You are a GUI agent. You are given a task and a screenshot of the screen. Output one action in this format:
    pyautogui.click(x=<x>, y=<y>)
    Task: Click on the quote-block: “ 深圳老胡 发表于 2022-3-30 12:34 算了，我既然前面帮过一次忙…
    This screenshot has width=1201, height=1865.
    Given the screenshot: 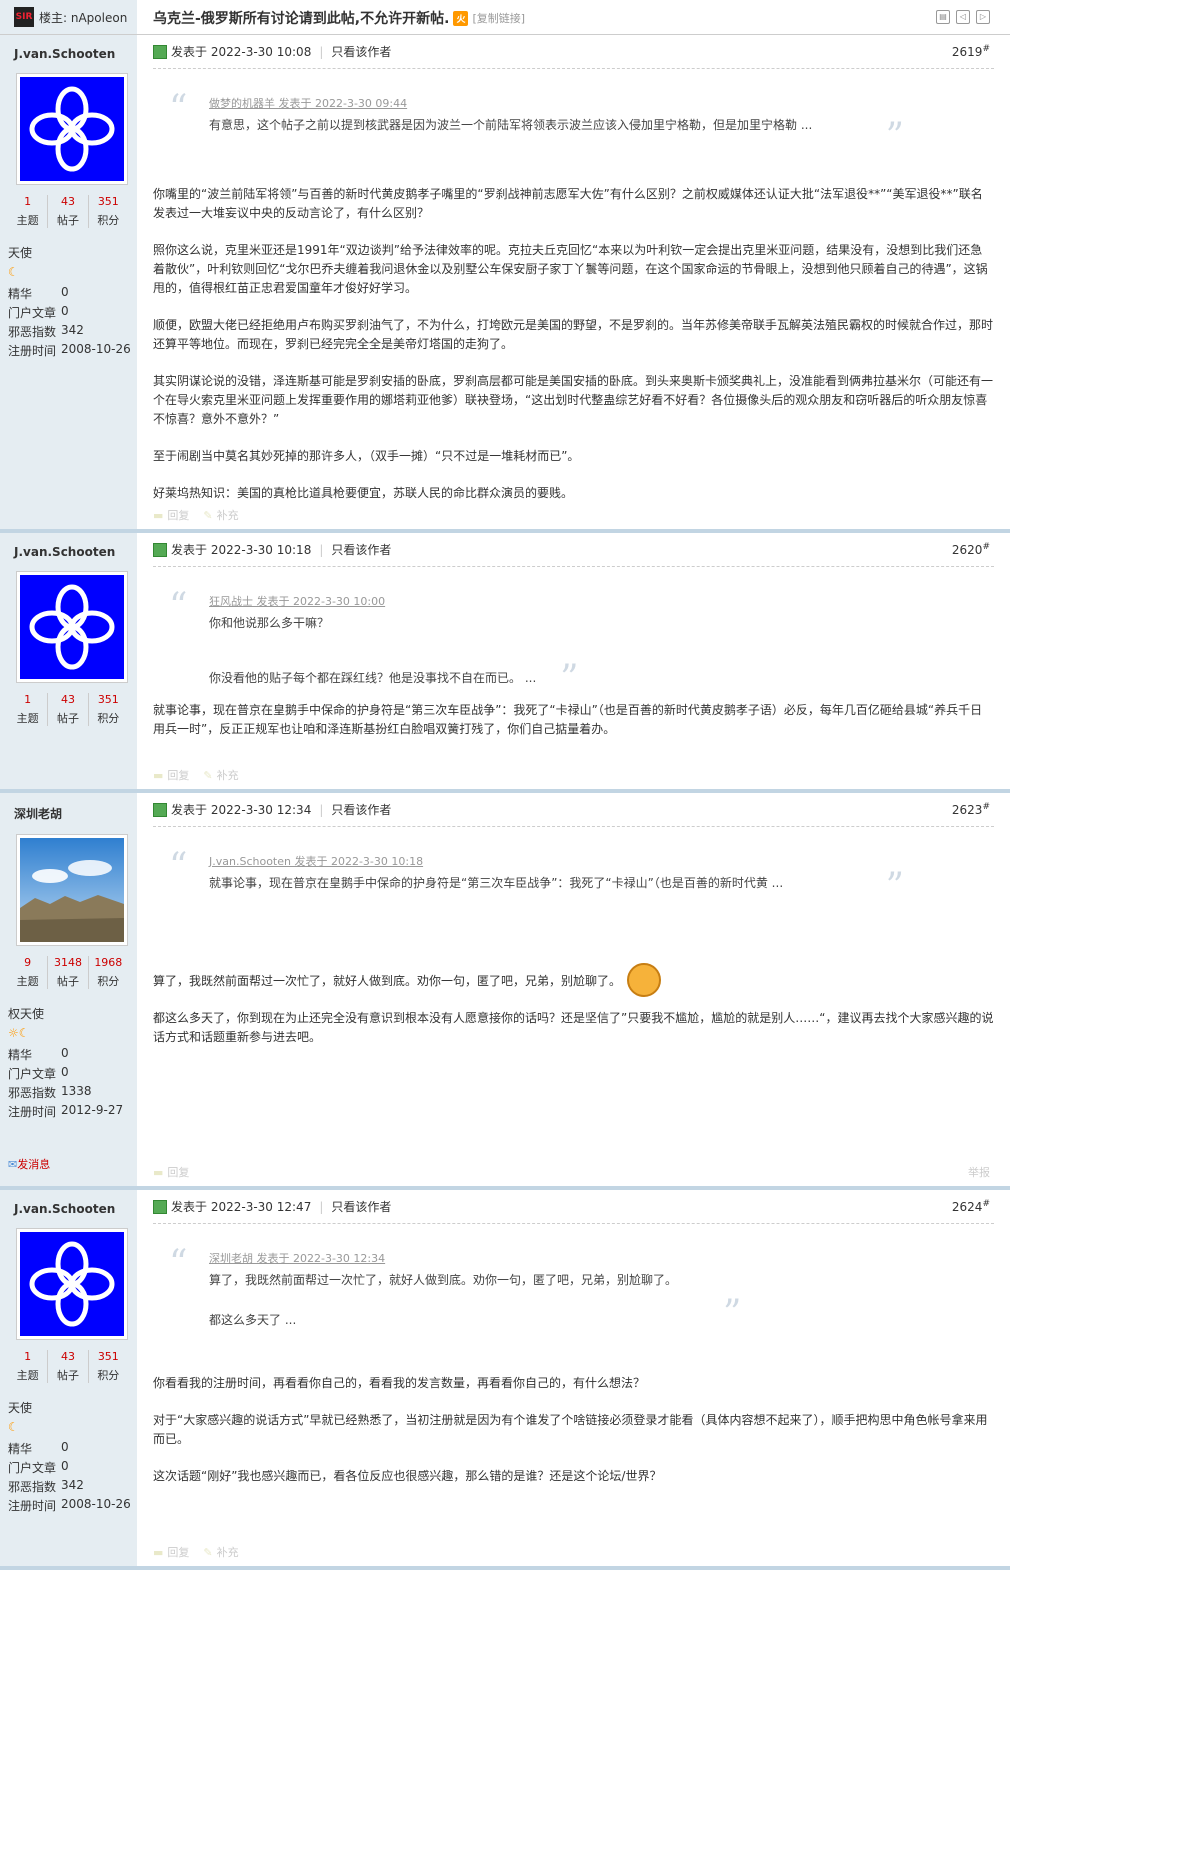 What is the action you would take?
    pyautogui.click(x=573, y=1286)
    